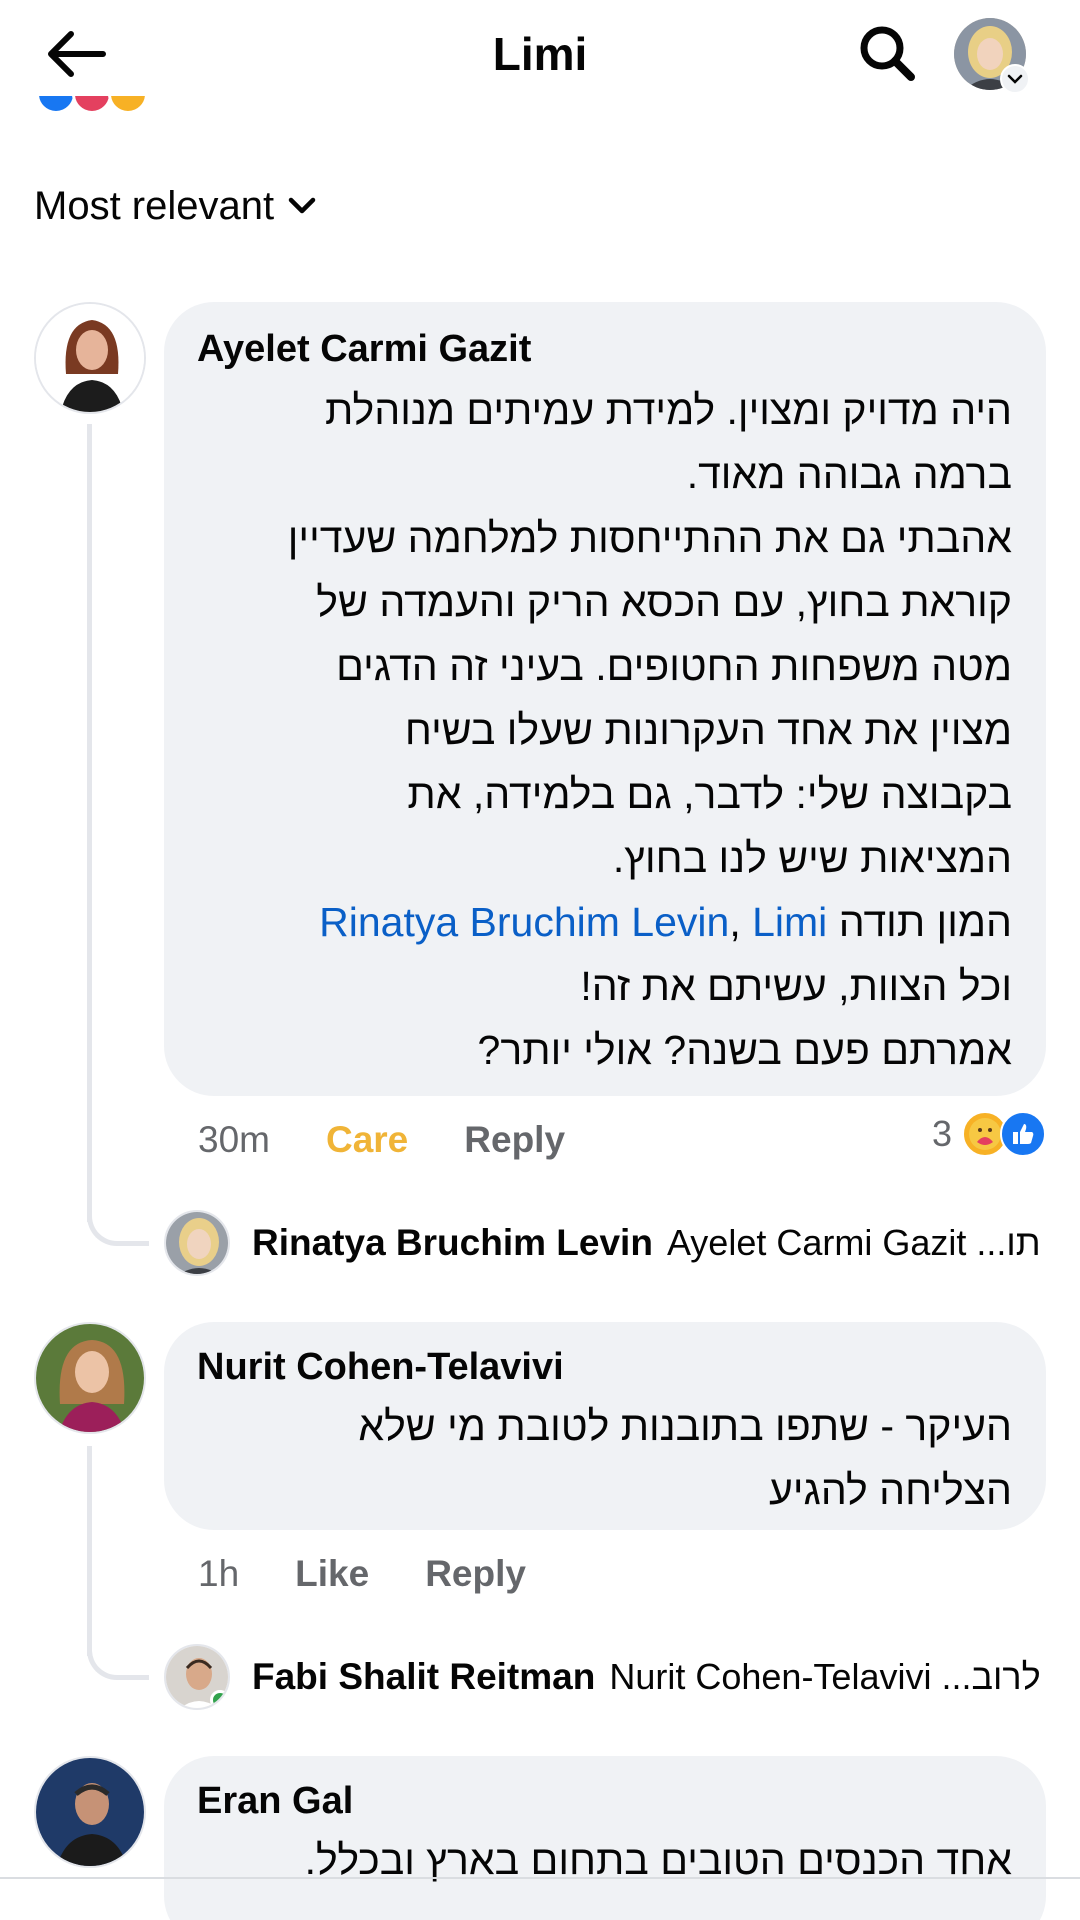 The image size is (1080, 1920). Describe the element at coordinates (664, 602) in the screenshot. I see `comment-line: קוראת בחוץ, עם הכסא הריק והעמדה של` at that location.